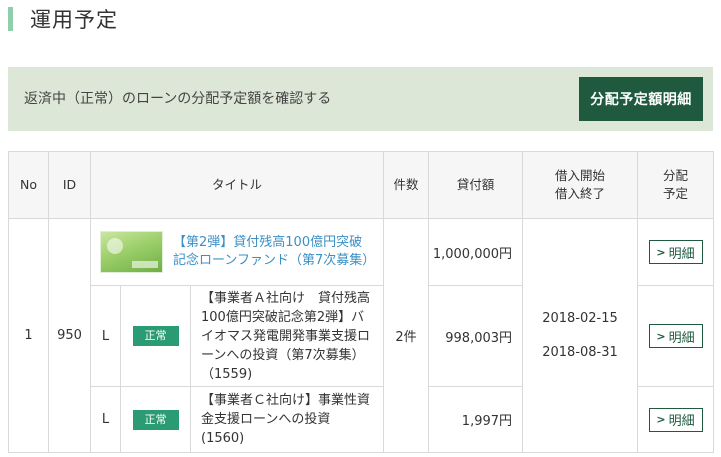 Image resolution: width=721 pixels, height=457 pixels. What do you see at coordinates (641, 99) in the screenshot?
I see `distribution-detail-button: 分配予定額明細` at bounding box center [641, 99].